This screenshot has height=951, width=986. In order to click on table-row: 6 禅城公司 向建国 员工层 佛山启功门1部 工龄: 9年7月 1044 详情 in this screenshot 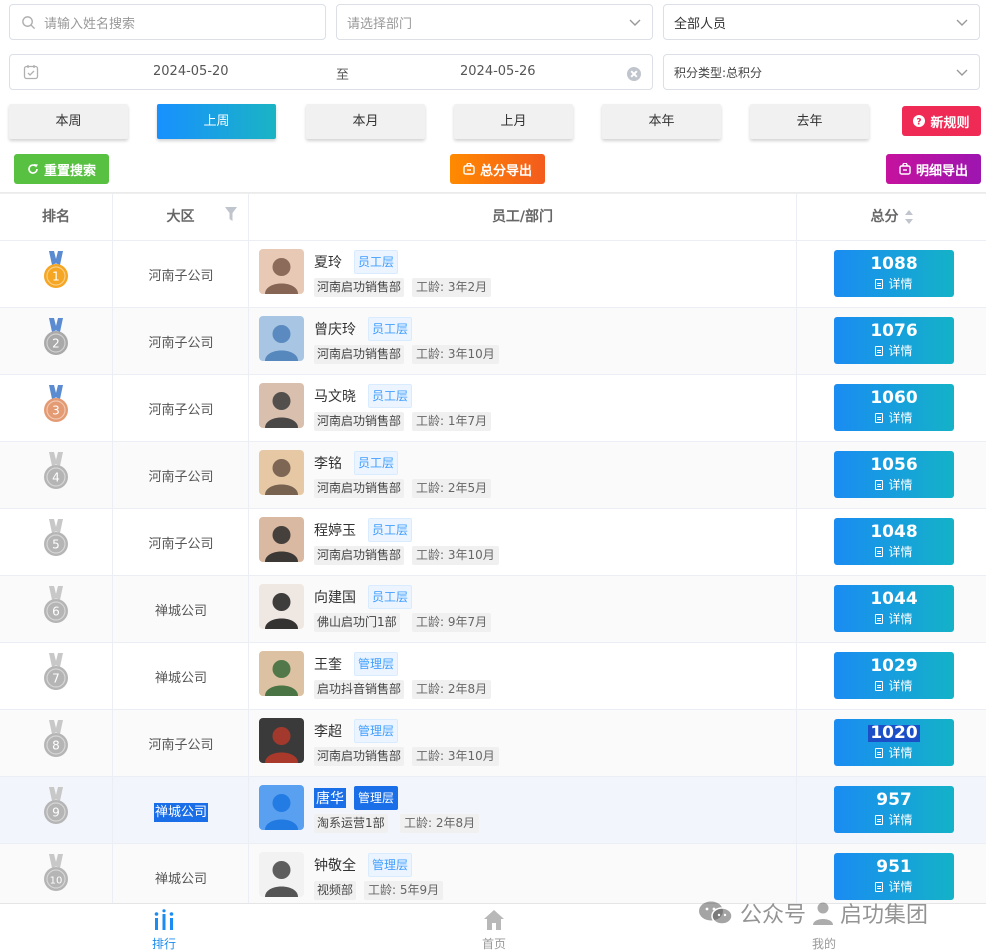, I will do `click(493, 609)`.